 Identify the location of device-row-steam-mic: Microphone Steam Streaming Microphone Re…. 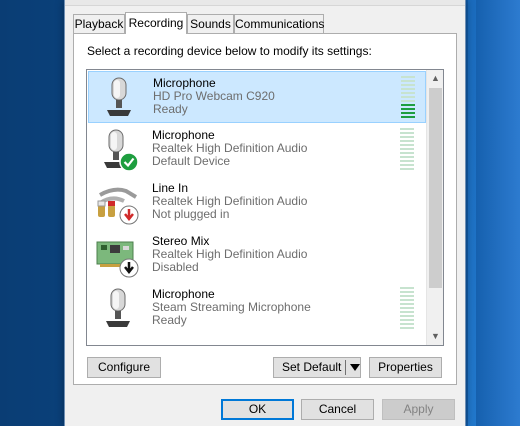
(257, 309).